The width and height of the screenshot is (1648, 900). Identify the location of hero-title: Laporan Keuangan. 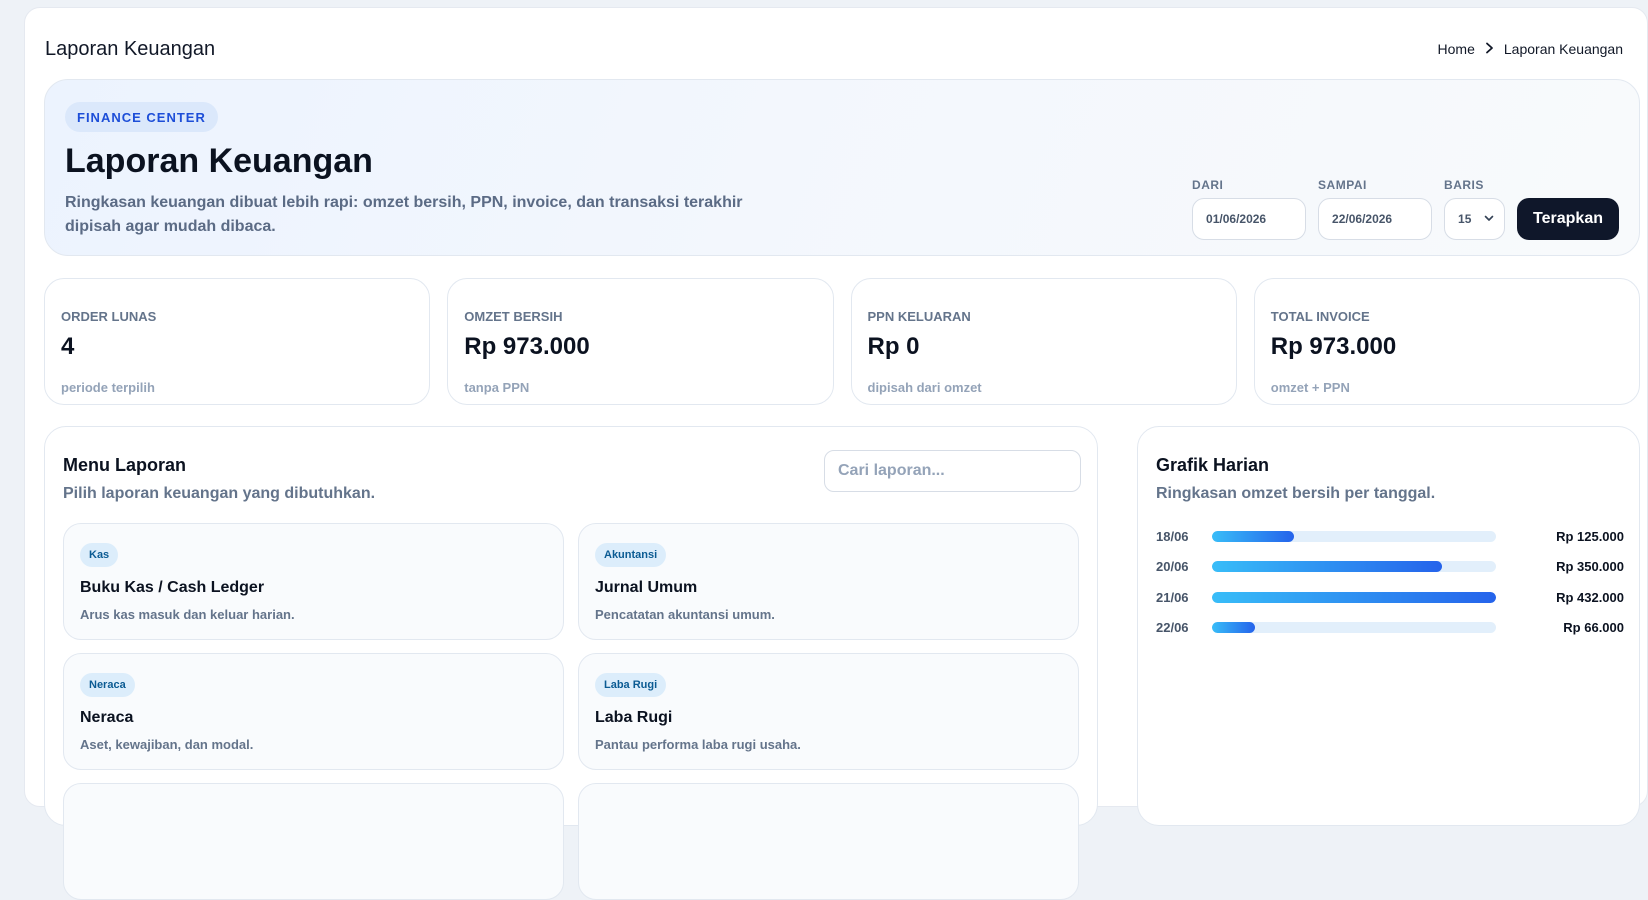
(219, 161).